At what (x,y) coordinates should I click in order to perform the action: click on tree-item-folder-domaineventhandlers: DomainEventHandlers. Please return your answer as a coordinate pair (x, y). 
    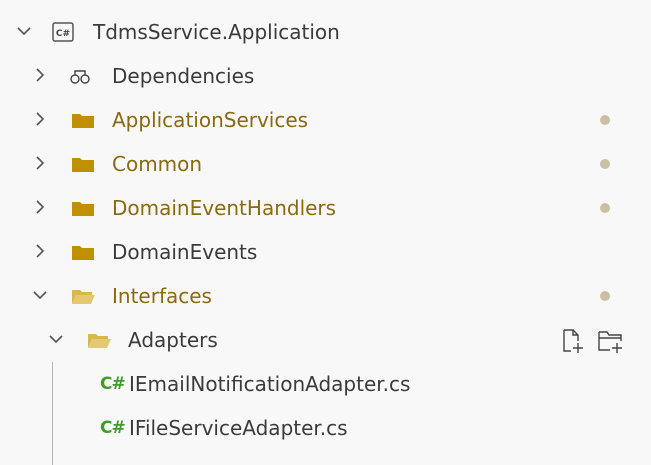
    Looking at the image, I should click on (325, 208).